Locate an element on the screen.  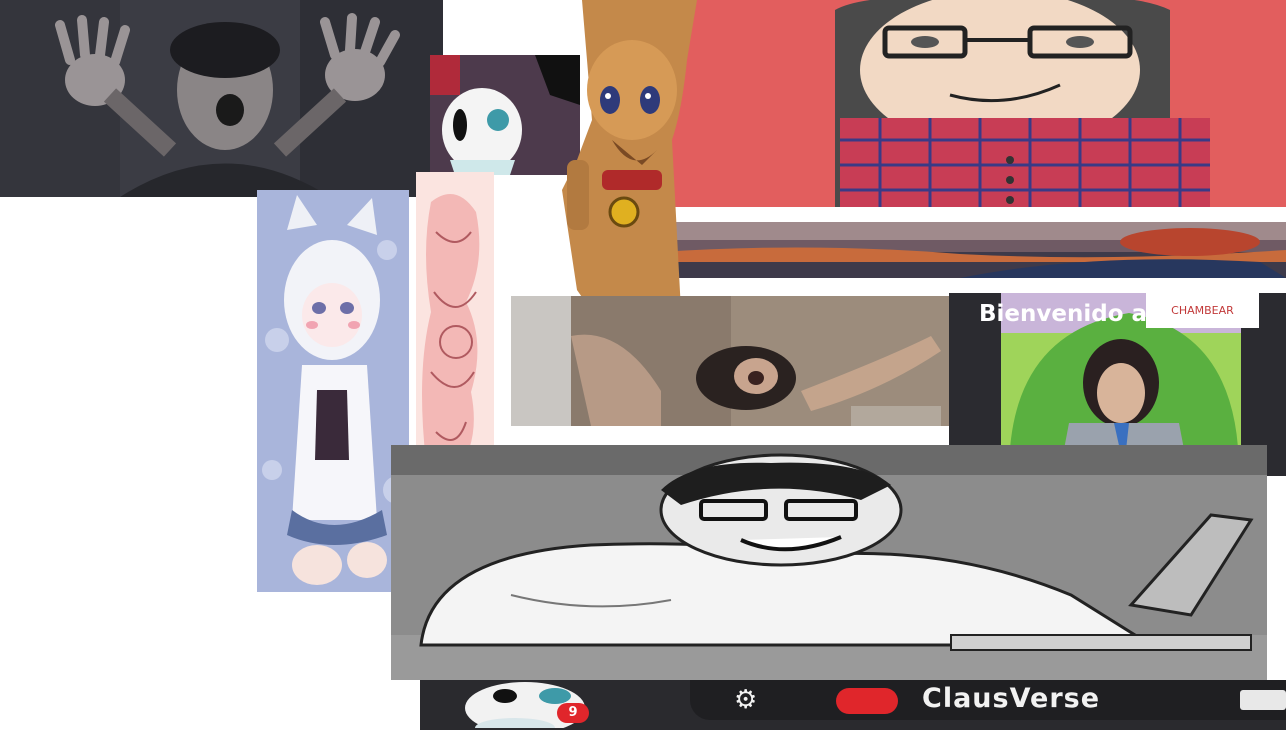
username-label: ClausVerse is located at coordinates (1011, 698).